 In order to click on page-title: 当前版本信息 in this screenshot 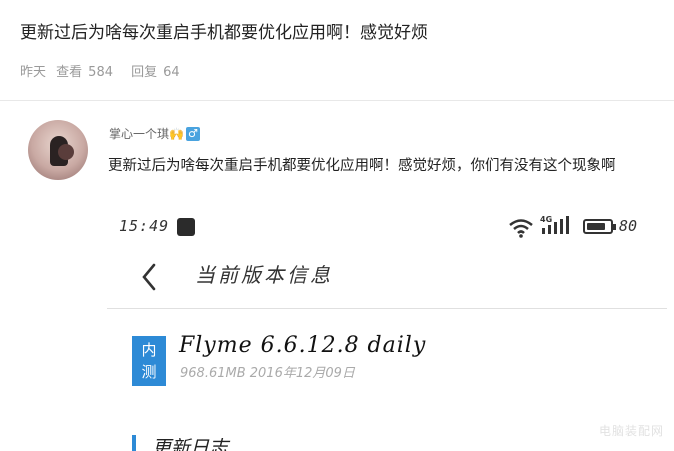, I will do `click(264, 275)`.